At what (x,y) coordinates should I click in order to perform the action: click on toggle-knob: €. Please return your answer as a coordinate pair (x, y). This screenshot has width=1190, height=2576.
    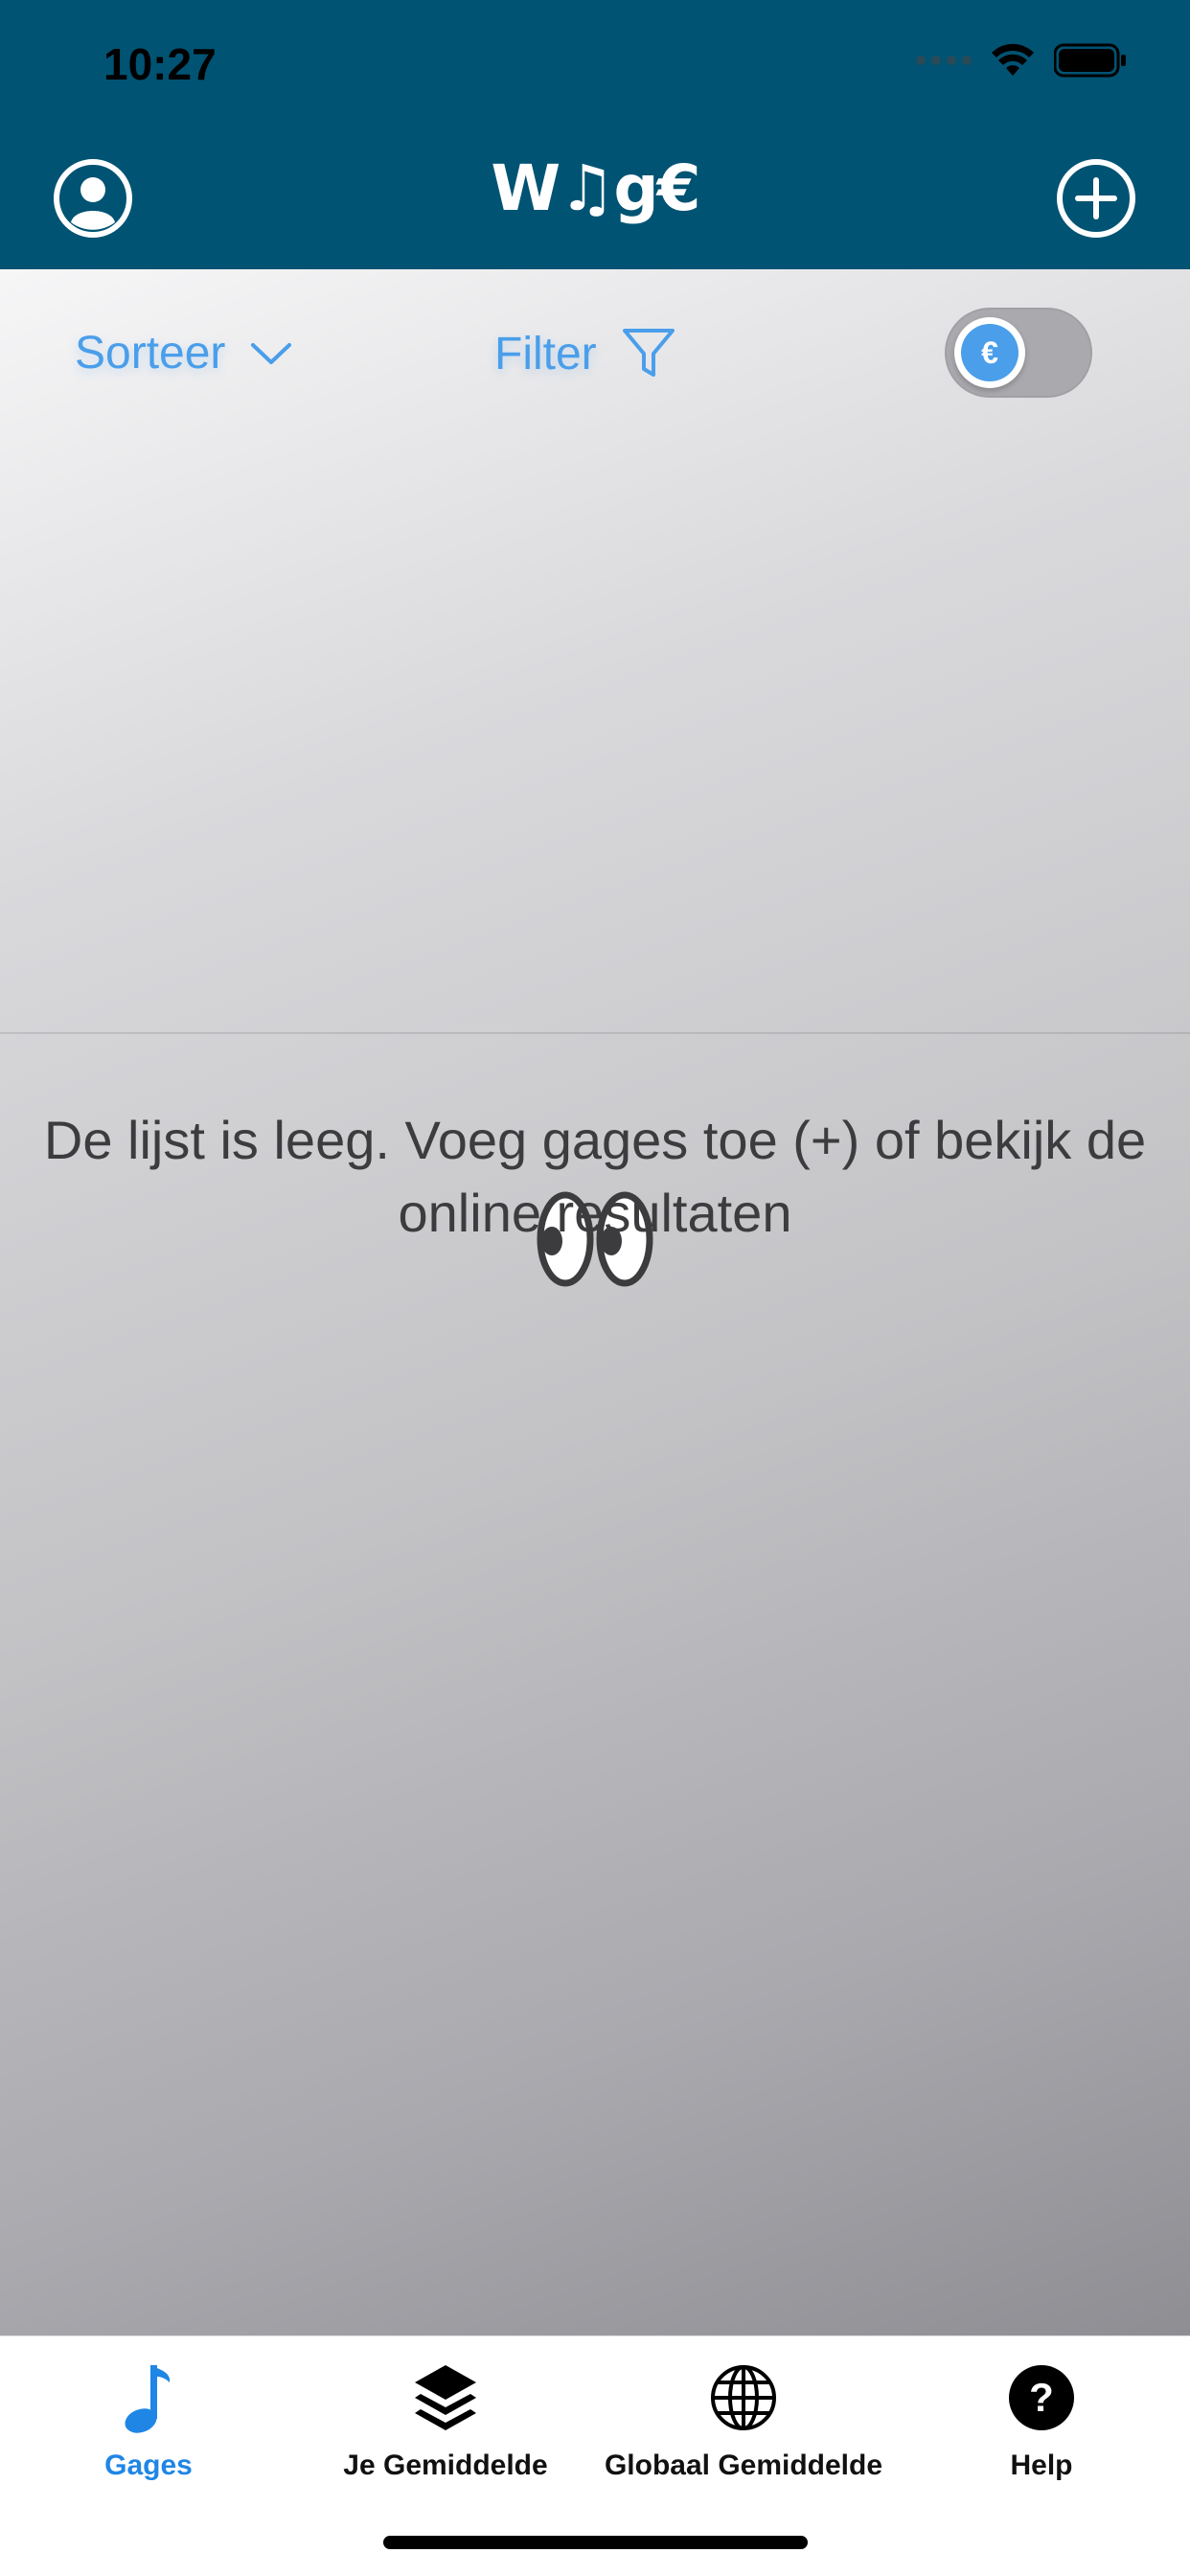
    Looking at the image, I should click on (989, 352).